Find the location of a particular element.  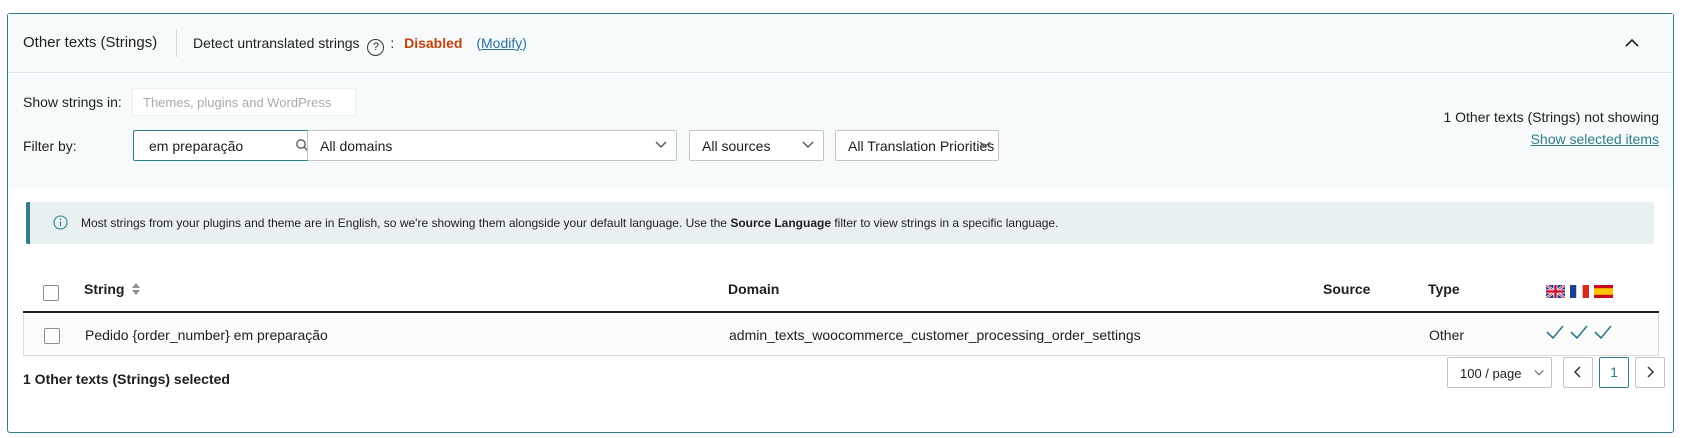

table-header: String Domain Source Type is located at coordinates (841, 289).